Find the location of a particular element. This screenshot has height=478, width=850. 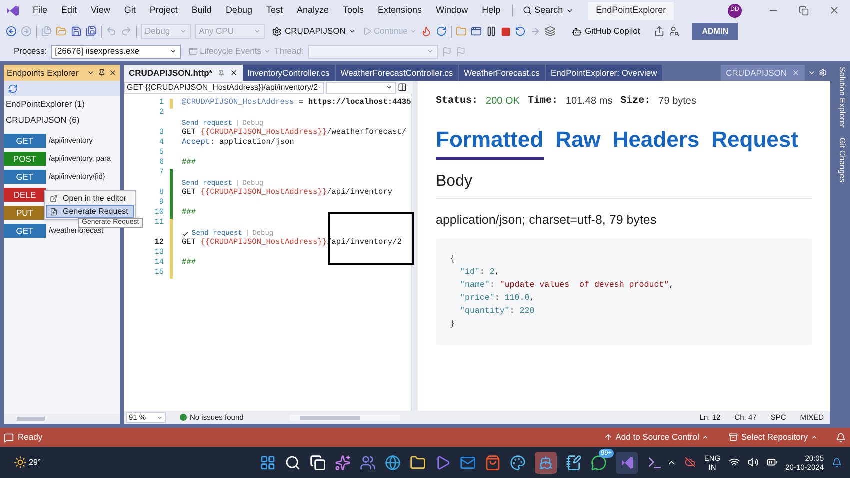

menu-item: Project is located at coordinates (163, 11).